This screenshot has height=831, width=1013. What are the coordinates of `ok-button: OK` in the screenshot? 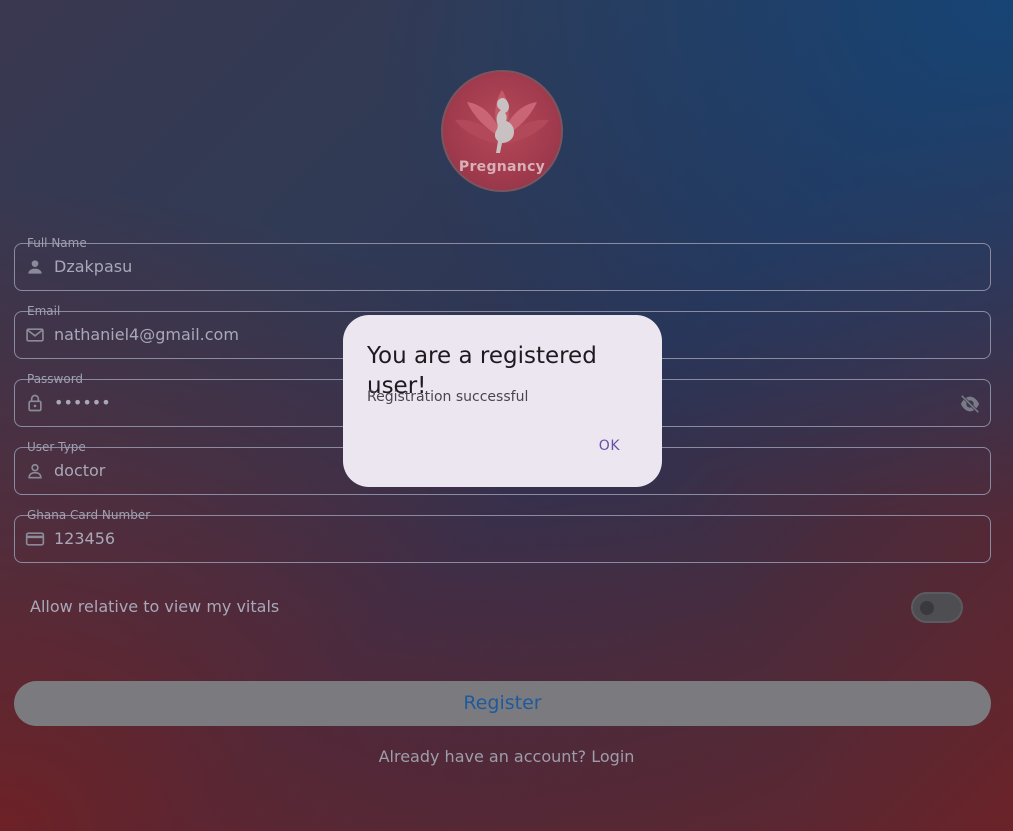 It's located at (609, 446).